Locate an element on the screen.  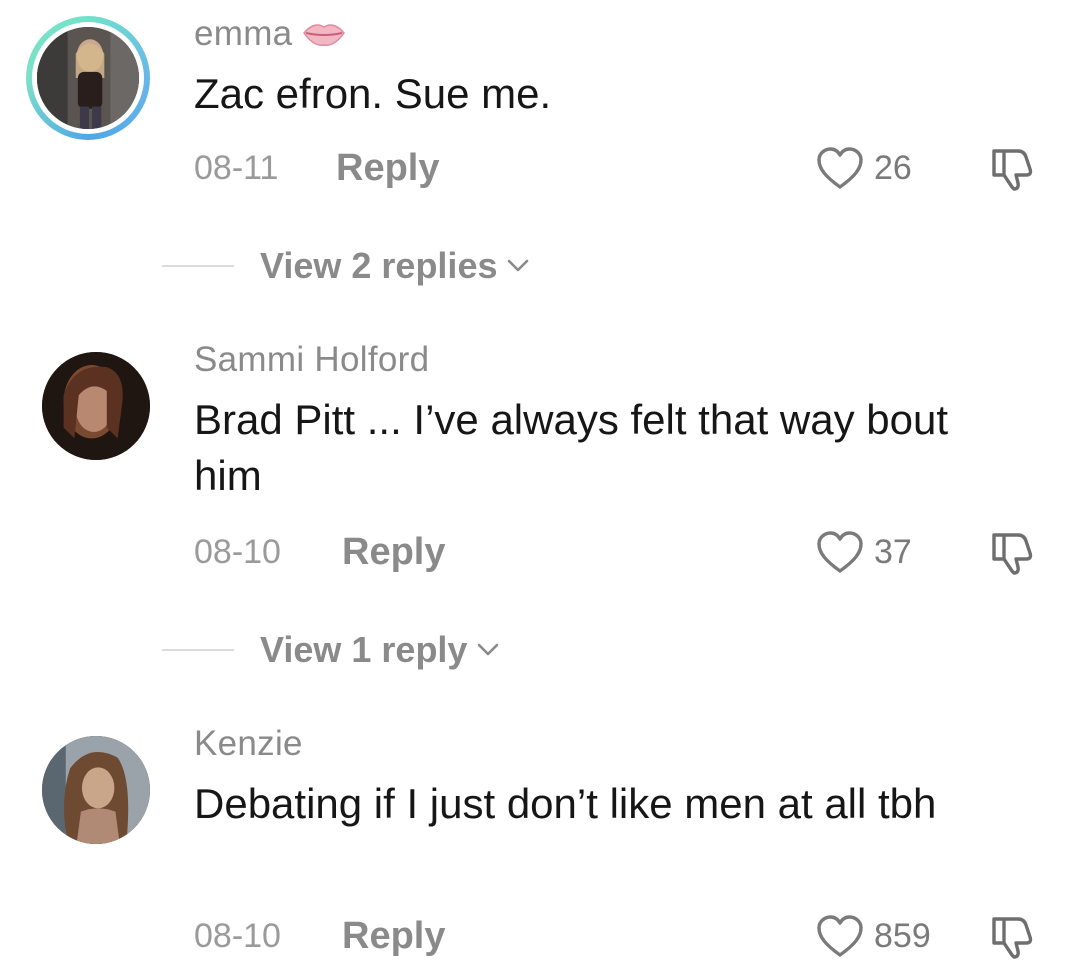
view-replies: View 2 replies is located at coordinates (345, 266).